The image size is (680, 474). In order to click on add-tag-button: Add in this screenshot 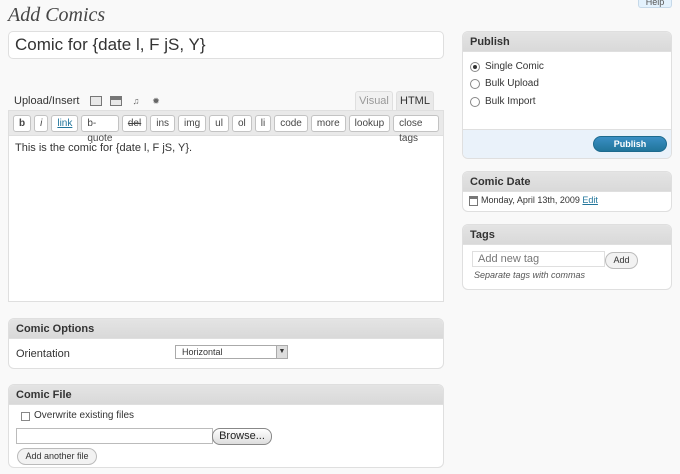, I will do `click(621, 260)`.